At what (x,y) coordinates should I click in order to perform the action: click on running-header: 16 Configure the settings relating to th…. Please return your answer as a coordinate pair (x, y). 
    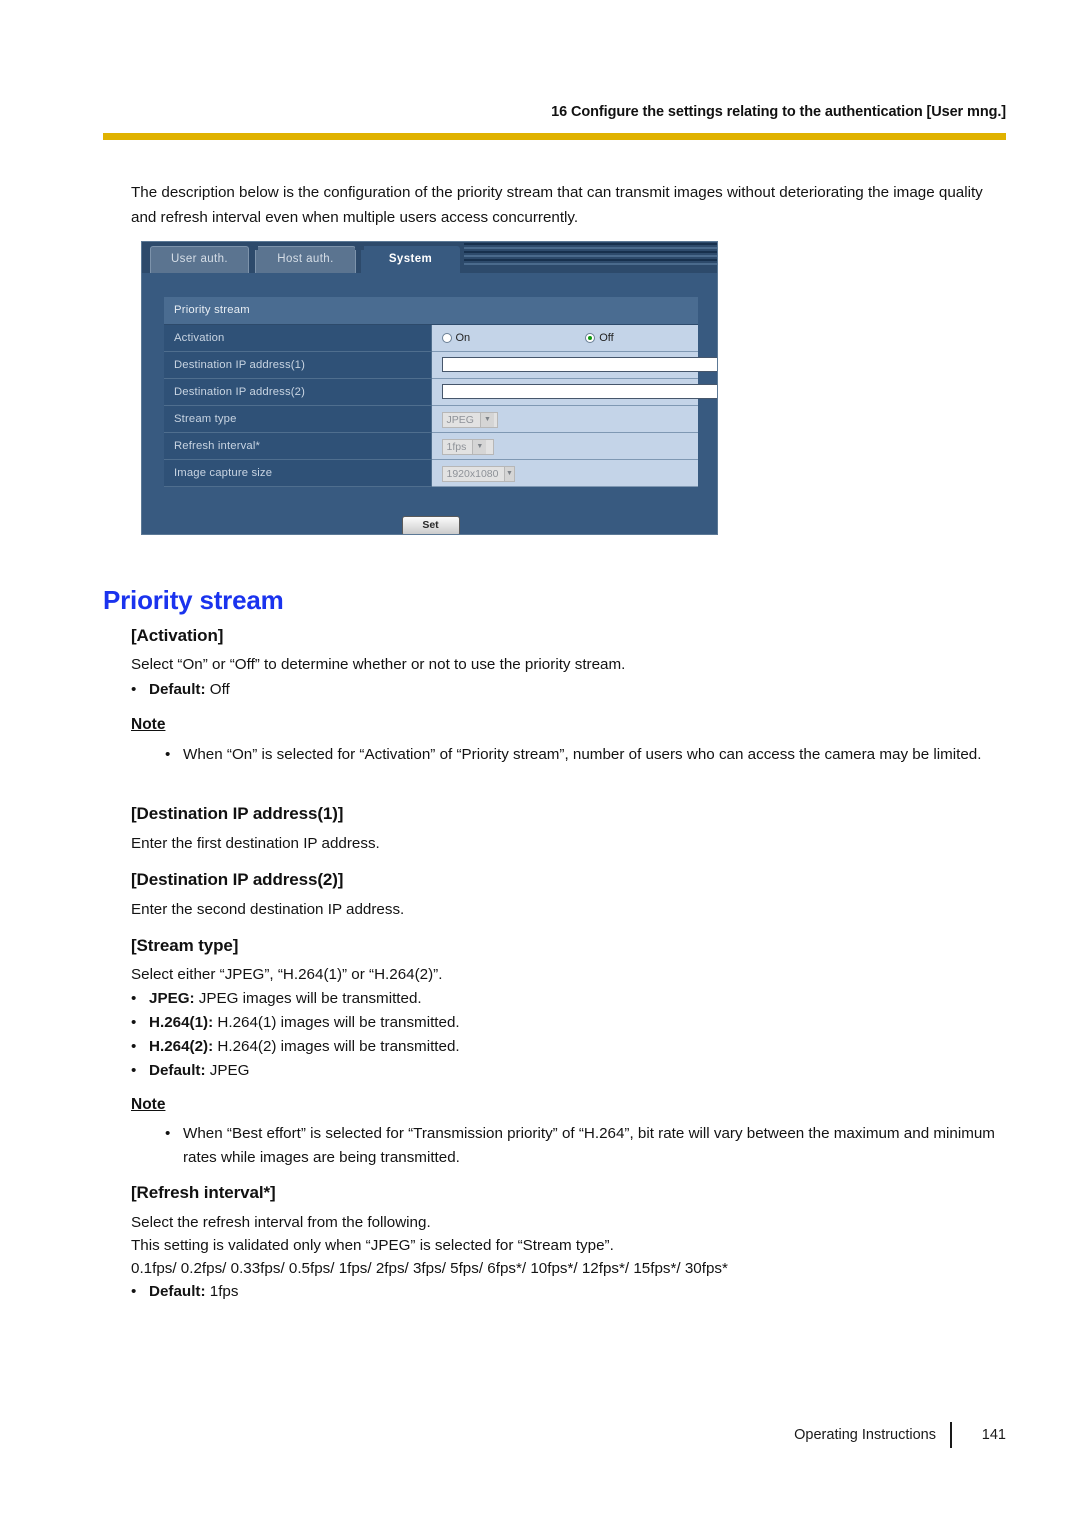
    Looking at the image, I should click on (778, 112).